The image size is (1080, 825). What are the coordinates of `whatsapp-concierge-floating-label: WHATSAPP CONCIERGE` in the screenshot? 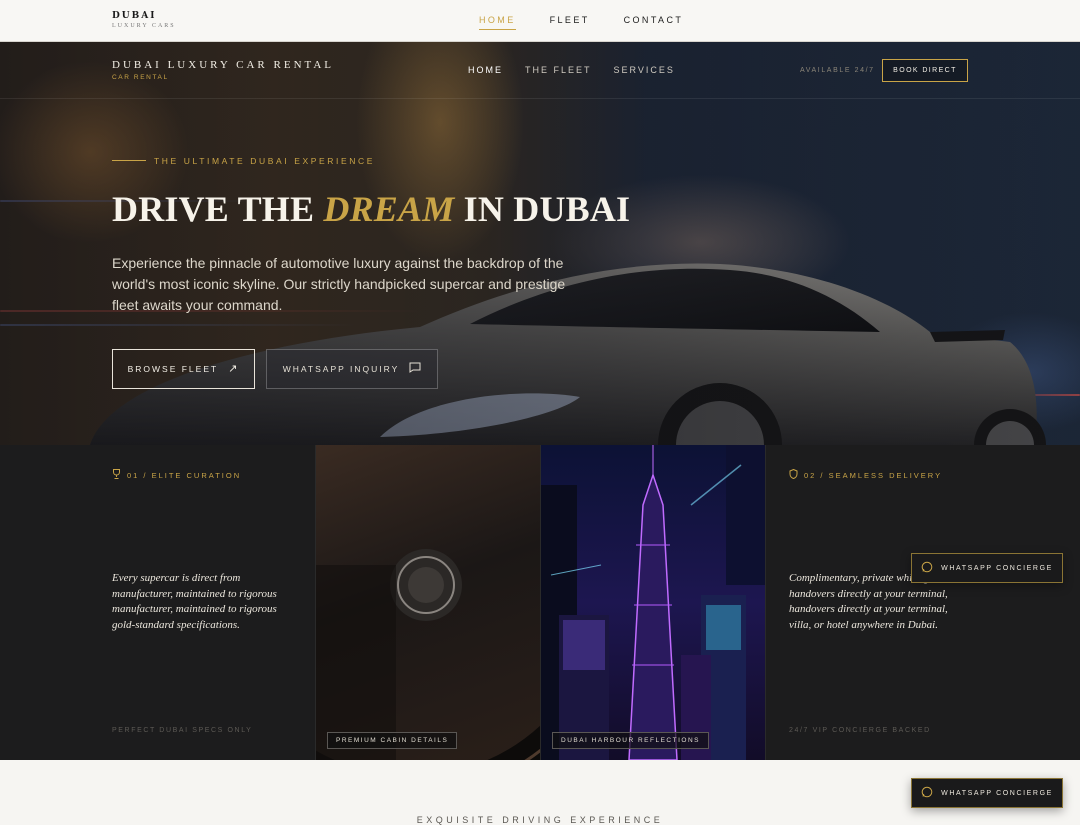 It's located at (997, 793).